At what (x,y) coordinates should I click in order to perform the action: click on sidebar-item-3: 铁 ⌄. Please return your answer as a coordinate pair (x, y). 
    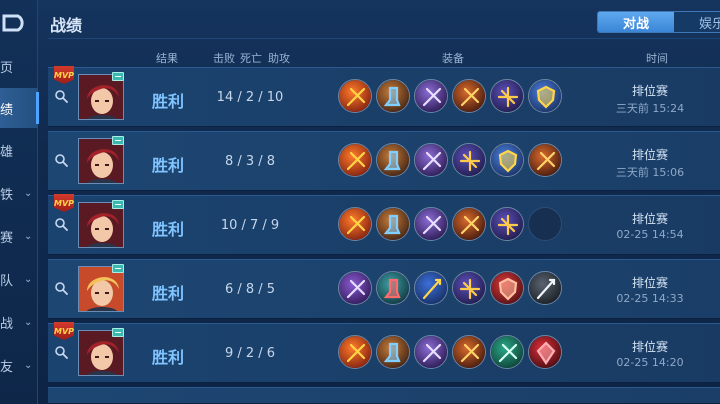
    Looking at the image, I should click on (19, 193).